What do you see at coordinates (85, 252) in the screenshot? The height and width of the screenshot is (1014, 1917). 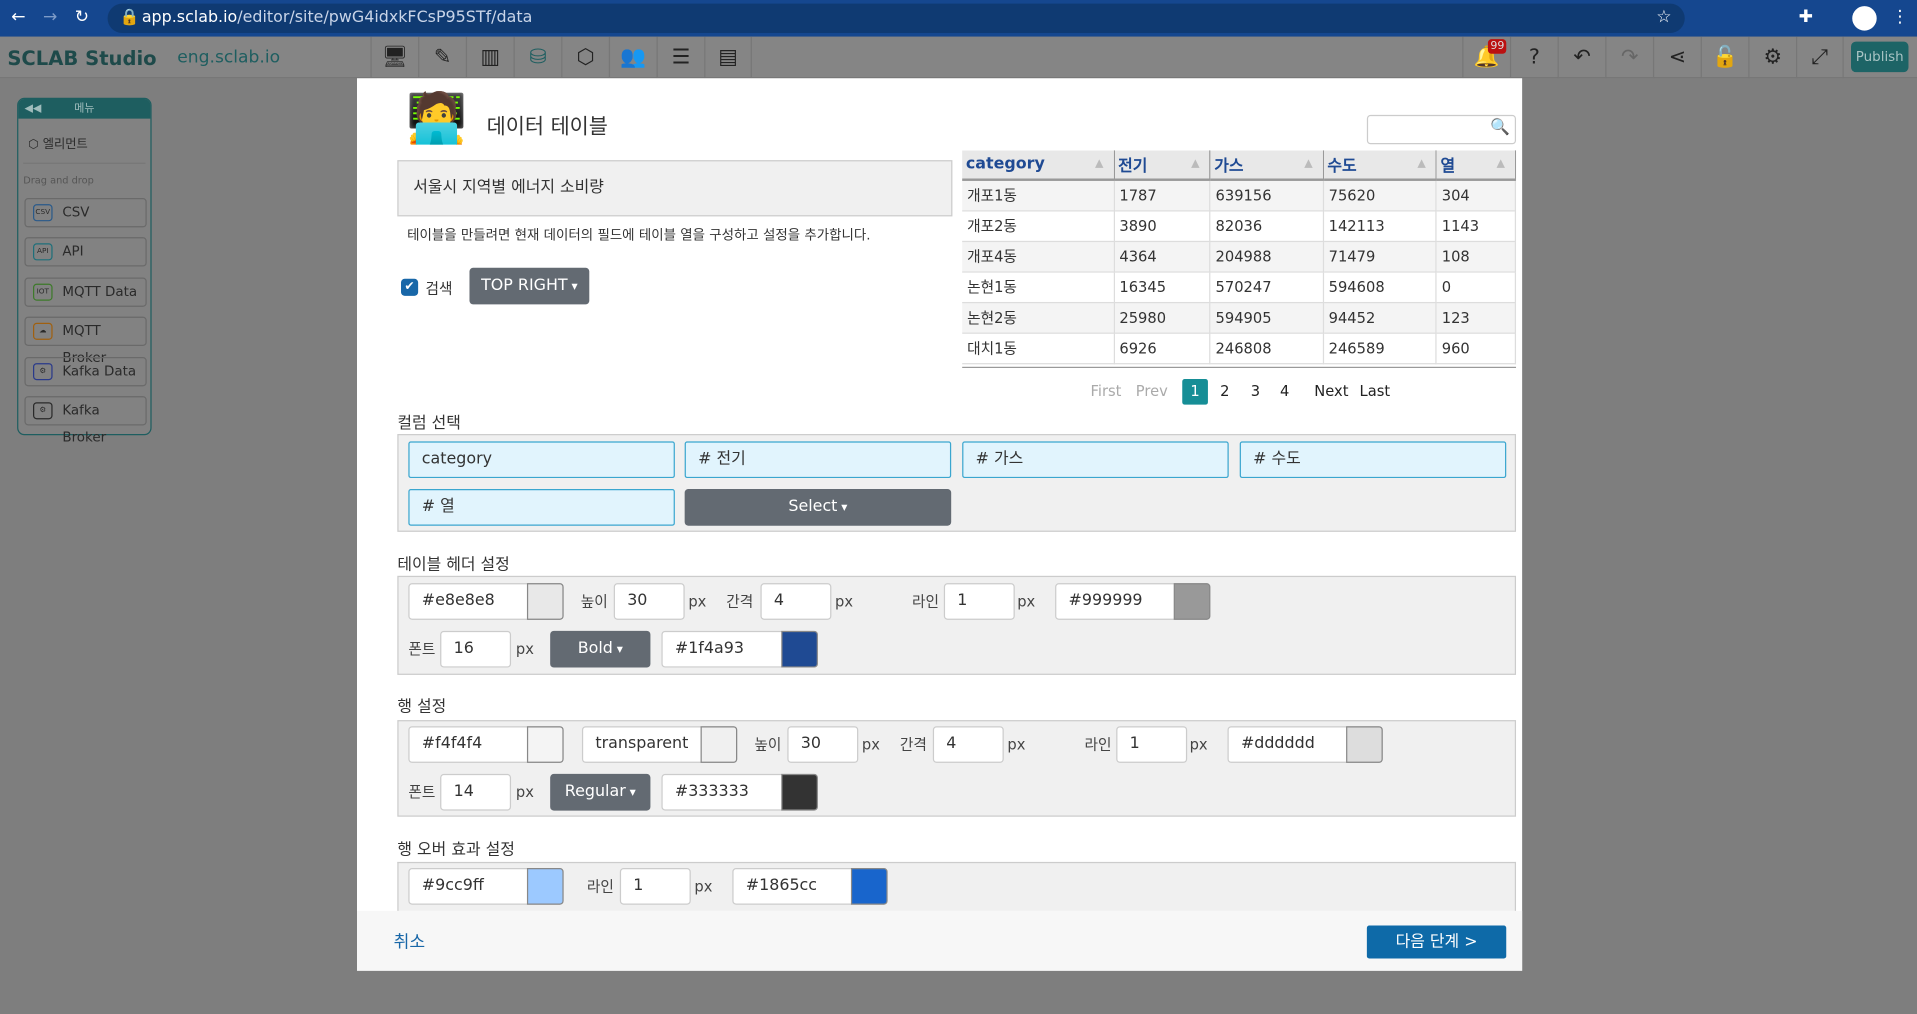 I see `sidebar-item-api: API API` at bounding box center [85, 252].